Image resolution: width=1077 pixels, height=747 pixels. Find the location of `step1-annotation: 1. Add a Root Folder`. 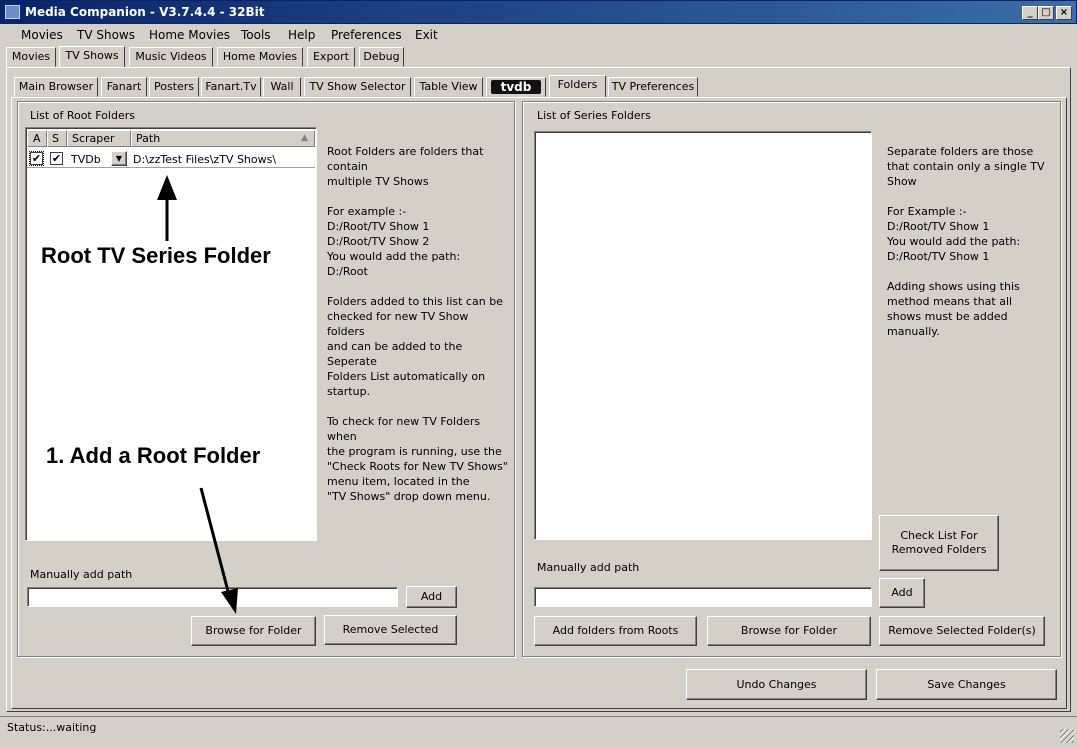

step1-annotation: 1. Add a Root Folder is located at coordinates (153, 455).